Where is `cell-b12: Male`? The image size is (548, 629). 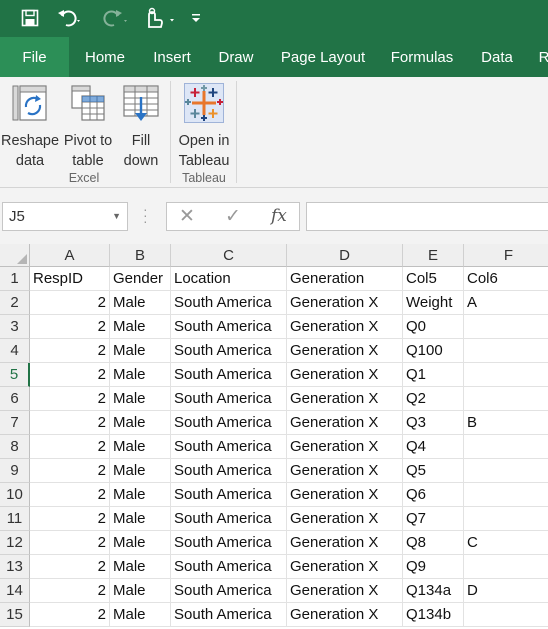
cell-b12: Male is located at coordinates (140, 543).